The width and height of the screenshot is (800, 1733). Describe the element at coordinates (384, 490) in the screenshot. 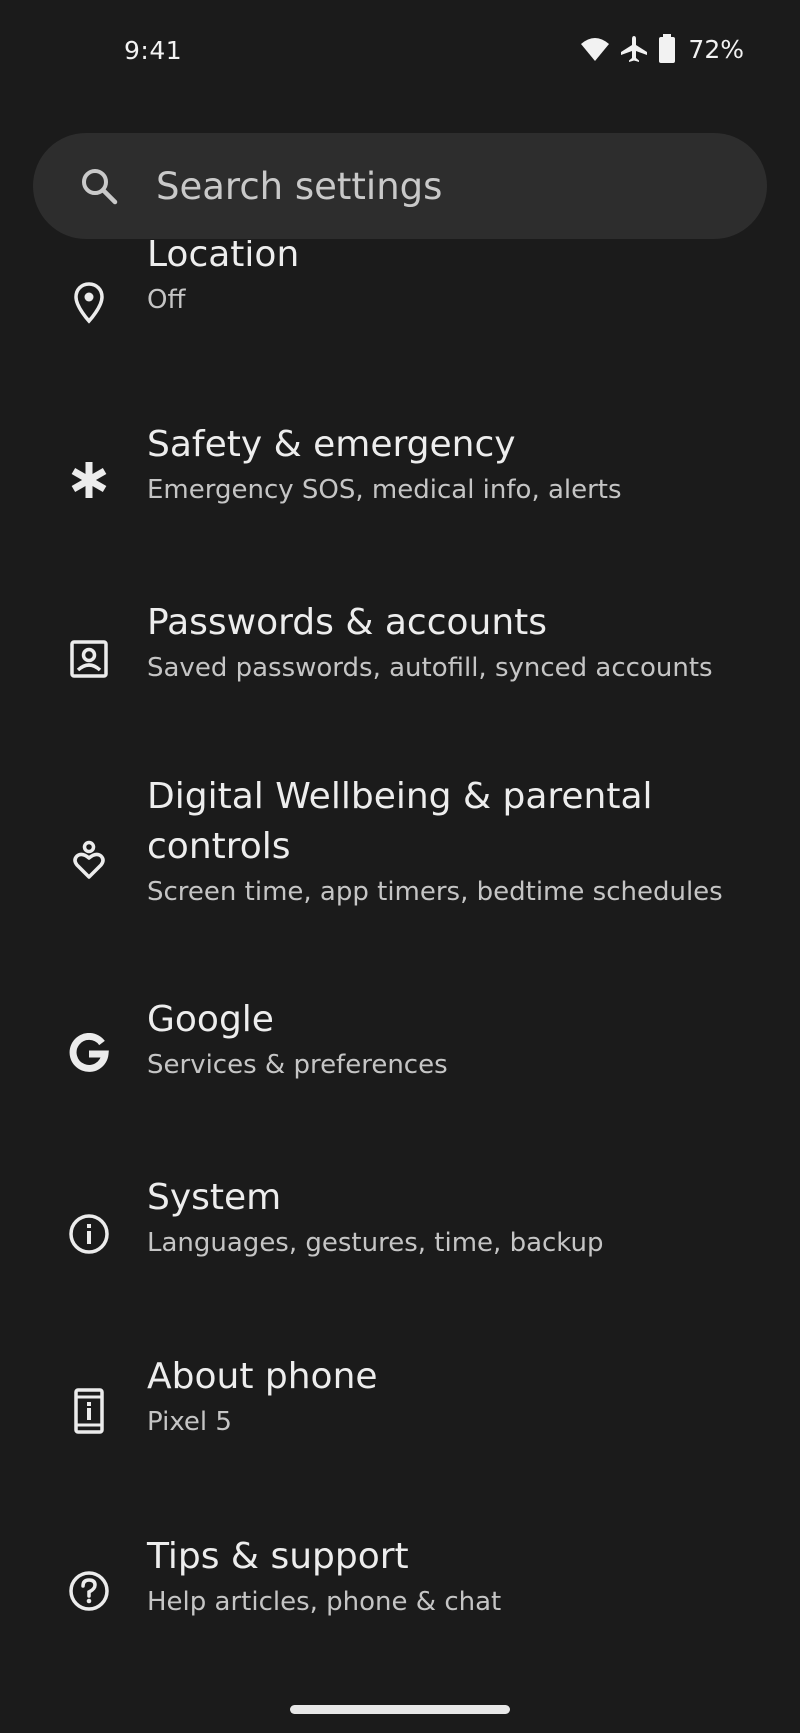

I see `setting-subtitle: Emergency SOS, medical info, alerts` at that location.